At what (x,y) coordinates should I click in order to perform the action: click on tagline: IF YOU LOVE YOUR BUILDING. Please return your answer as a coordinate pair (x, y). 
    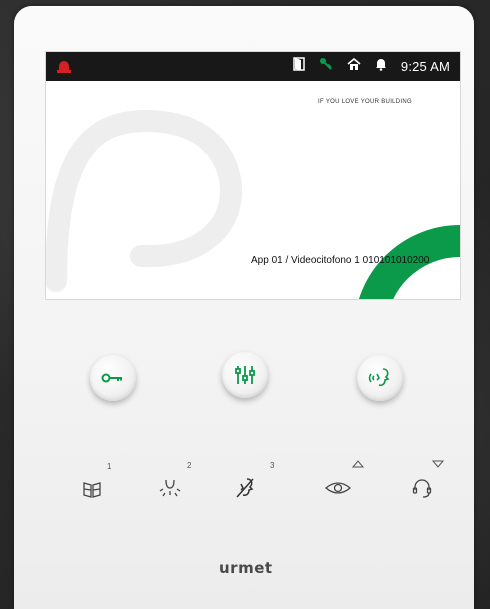
    Looking at the image, I should click on (365, 102).